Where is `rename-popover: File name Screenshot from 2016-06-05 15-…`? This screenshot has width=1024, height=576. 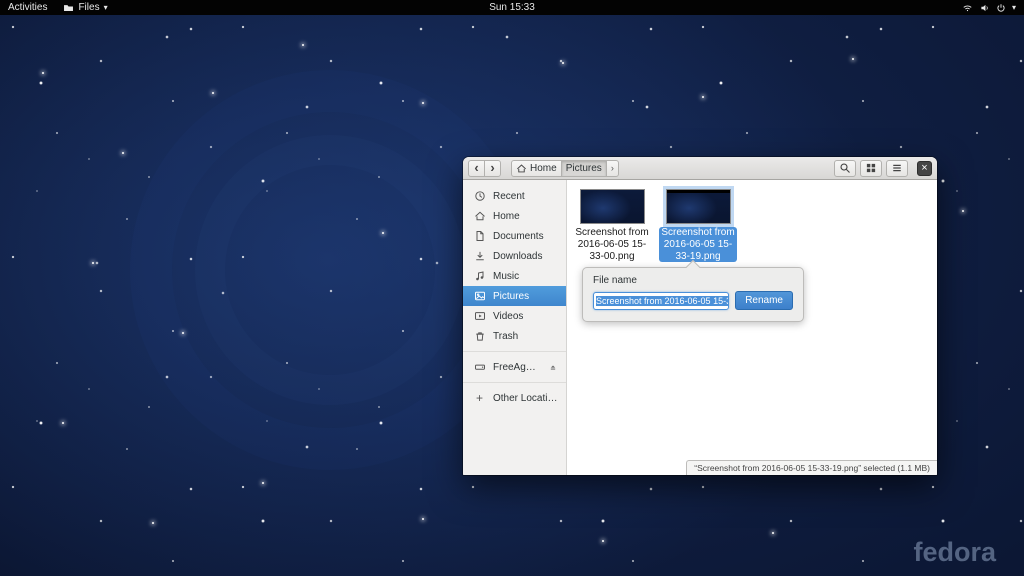
rename-popover: File name Screenshot from 2016-06-05 15-… is located at coordinates (693, 290).